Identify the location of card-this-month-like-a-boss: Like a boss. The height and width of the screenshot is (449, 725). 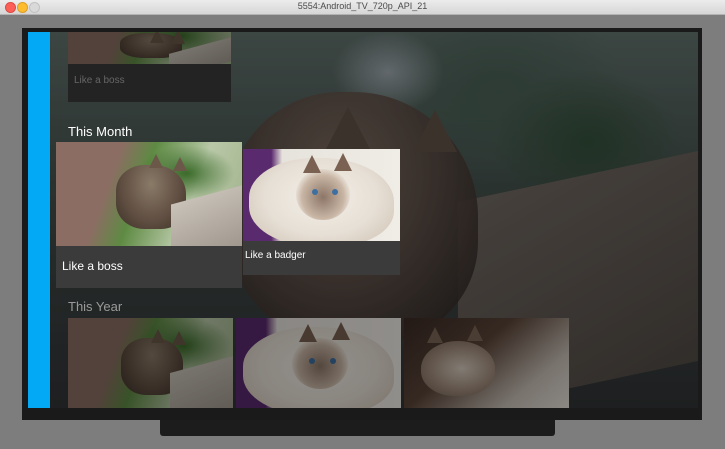
(149, 215).